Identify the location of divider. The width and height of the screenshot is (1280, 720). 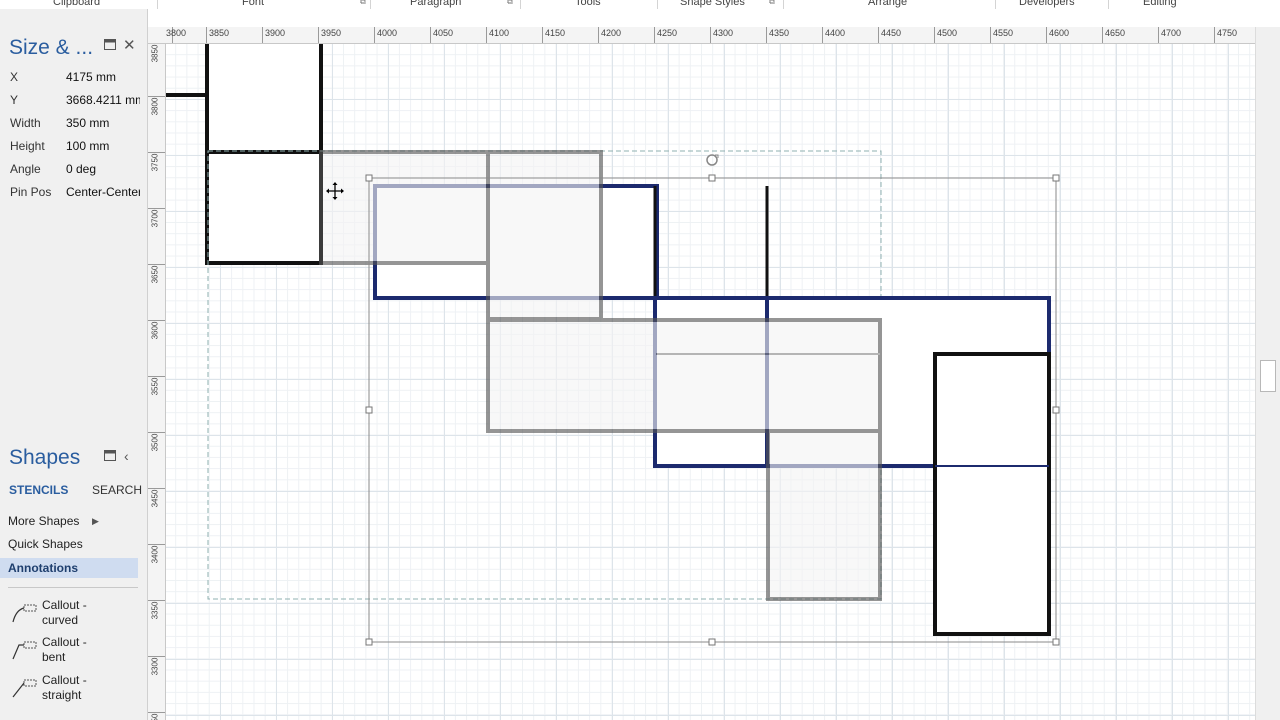
(73, 587).